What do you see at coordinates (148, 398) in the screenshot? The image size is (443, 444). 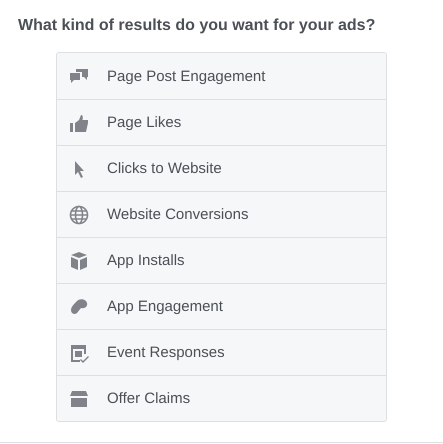 I see `option-label: Offer Claims` at bounding box center [148, 398].